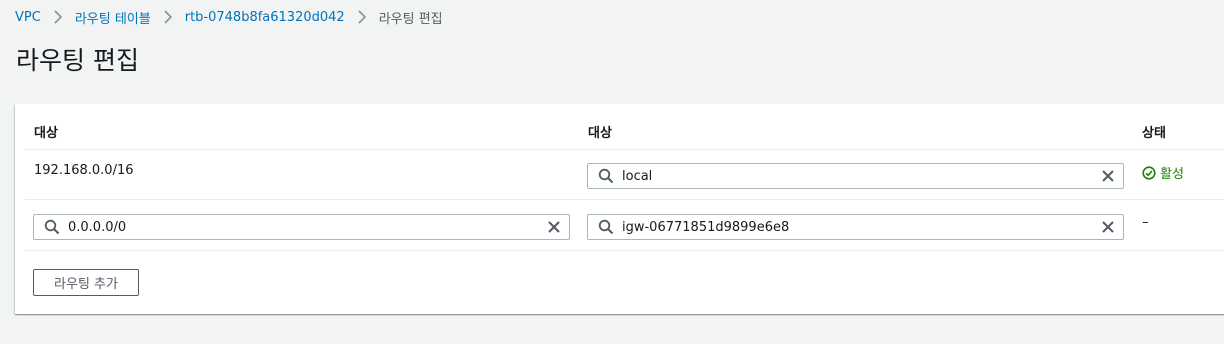 Image resolution: width=1224 pixels, height=344 pixels. Describe the element at coordinates (28, 17) in the screenshot. I see `breadcrumb-item-vpc: VPC` at that location.